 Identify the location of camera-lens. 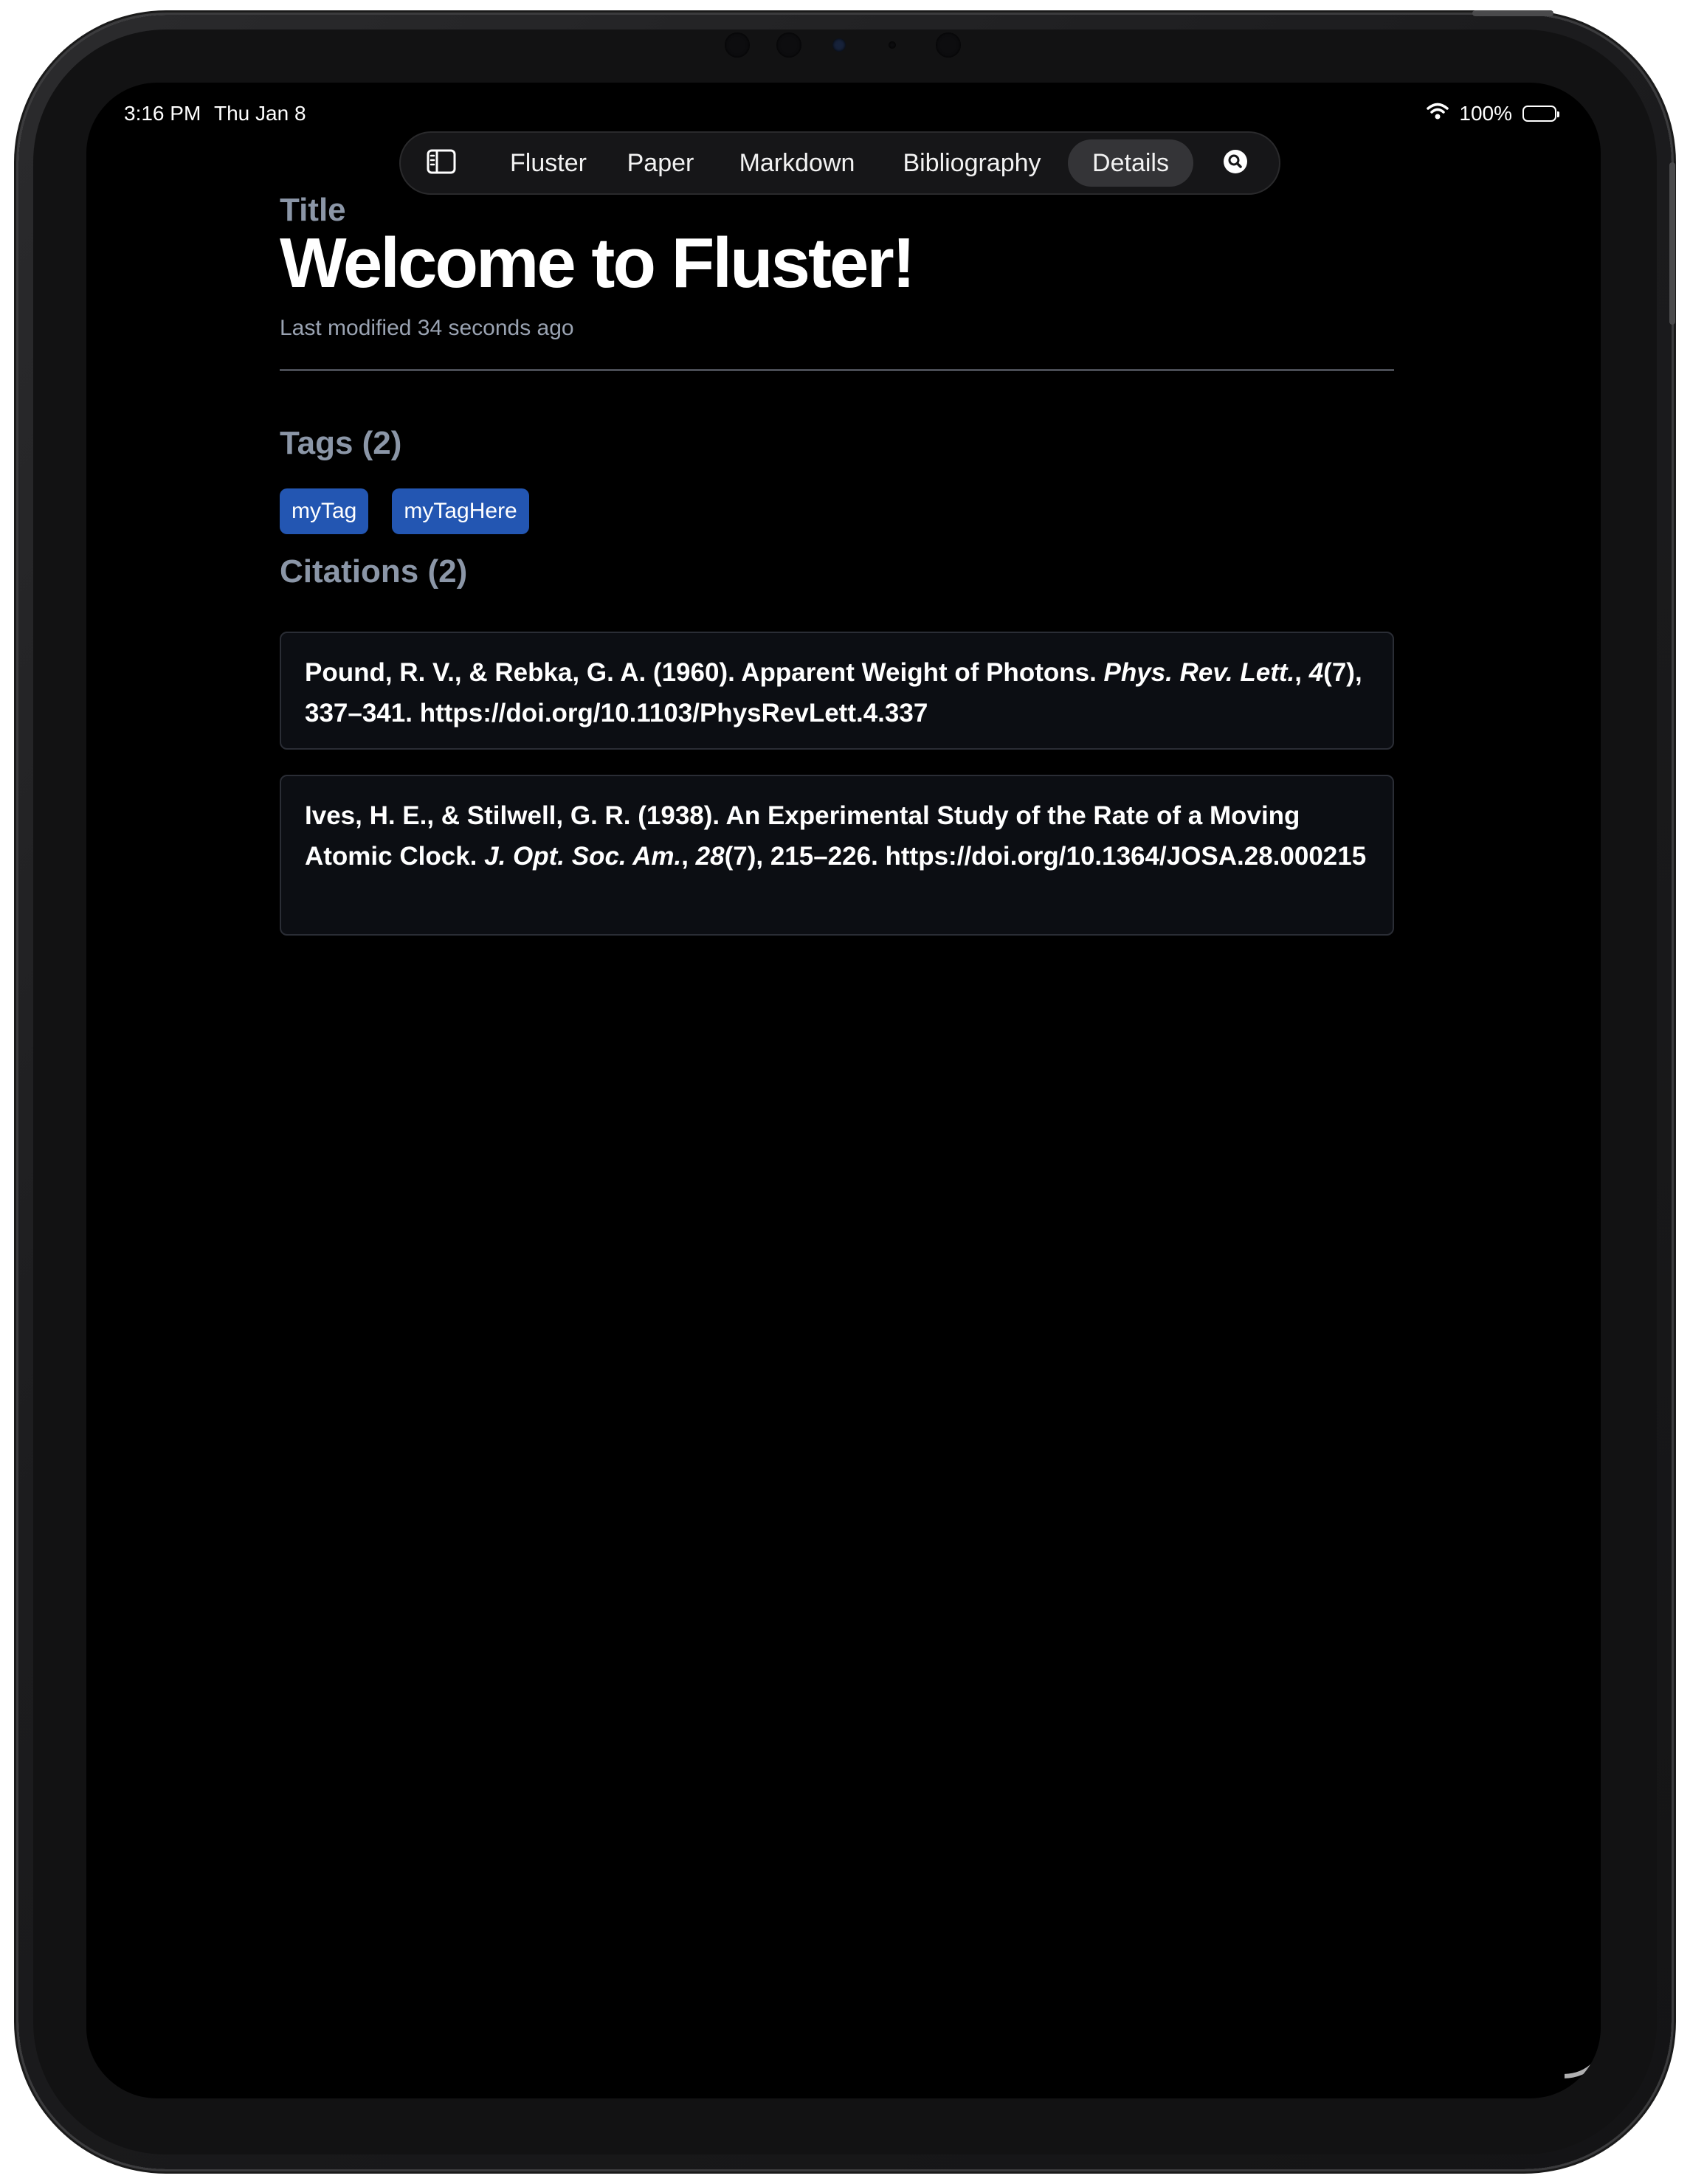
(839, 45).